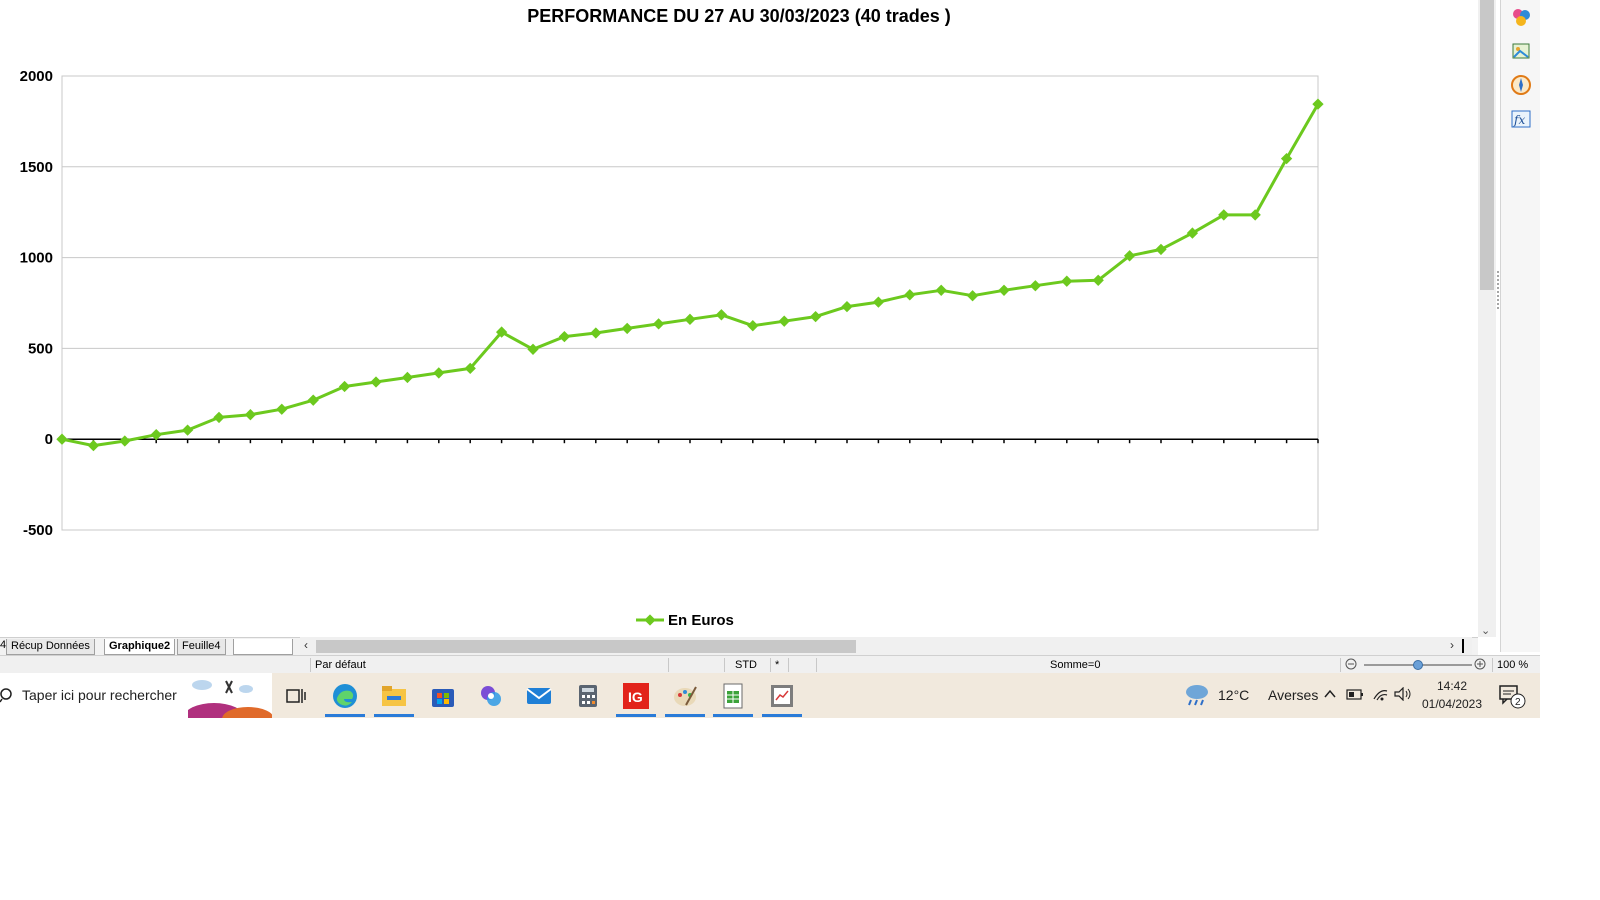 Image resolution: width=1600 pixels, height=900 pixels. What do you see at coordinates (40, 348) in the screenshot?
I see `y-tick-label: 500` at bounding box center [40, 348].